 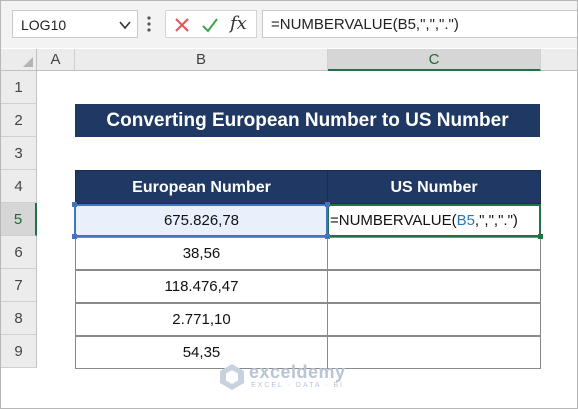 I want to click on chevron-down-icon, so click(x=125, y=25).